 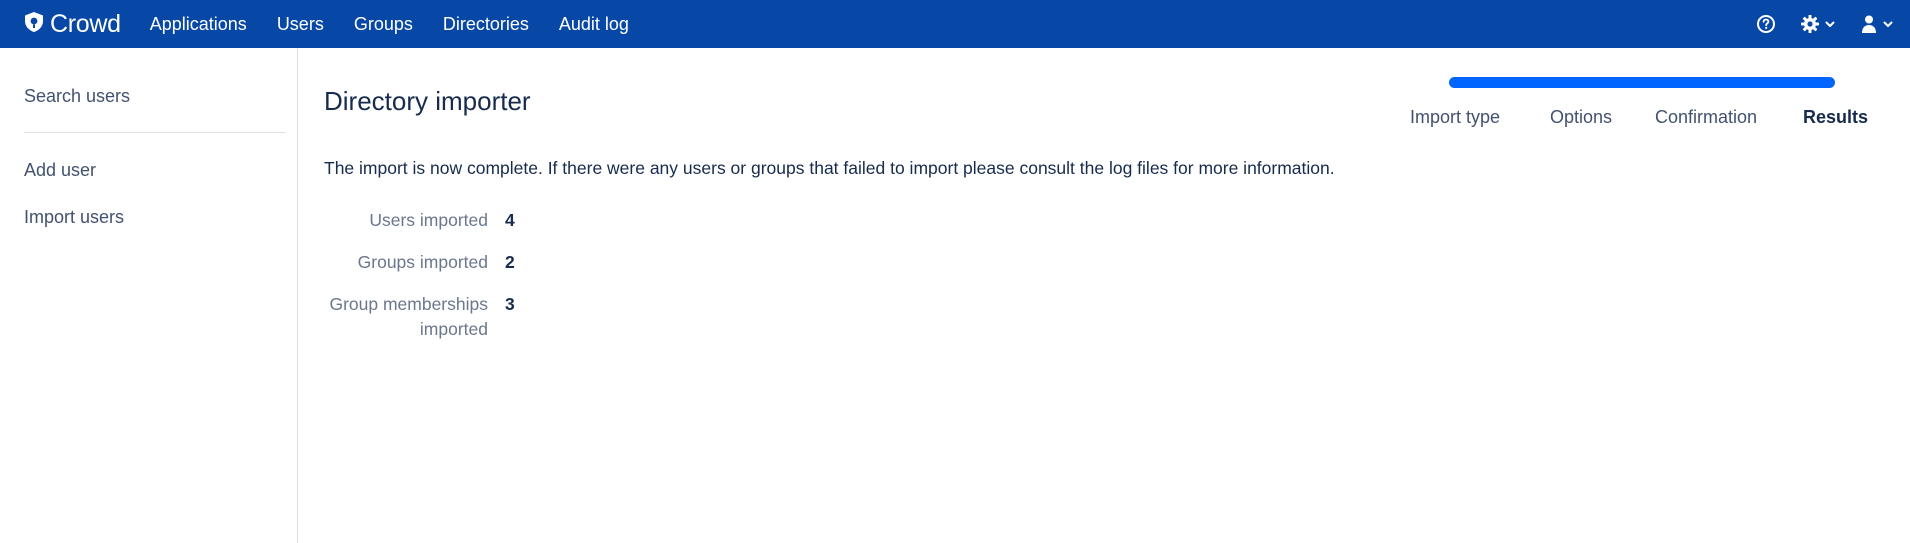 What do you see at coordinates (300, 24) in the screenshot?
I see `nav-users: Users` at bounding box center [300, 24].